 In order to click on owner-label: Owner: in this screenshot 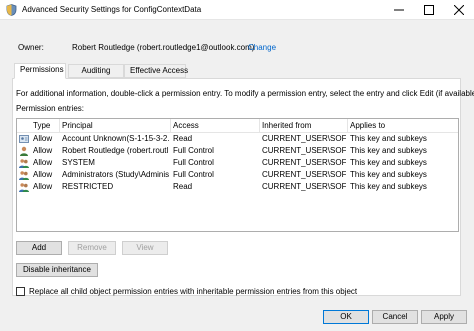, I will do `click(31, 47)`.